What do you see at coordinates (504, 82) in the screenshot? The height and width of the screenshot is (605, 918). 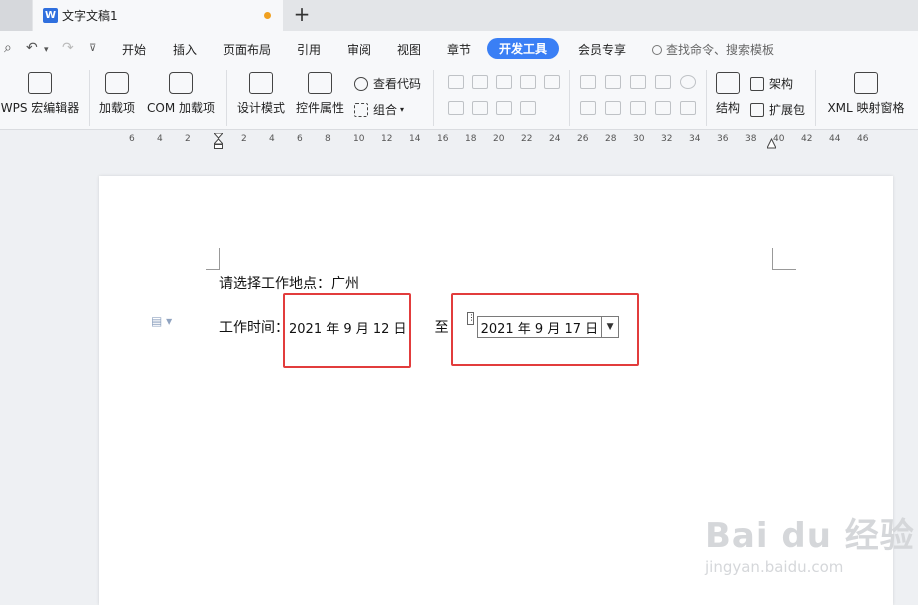 I see `picture-control-icon` at bounding box center [504, 82].